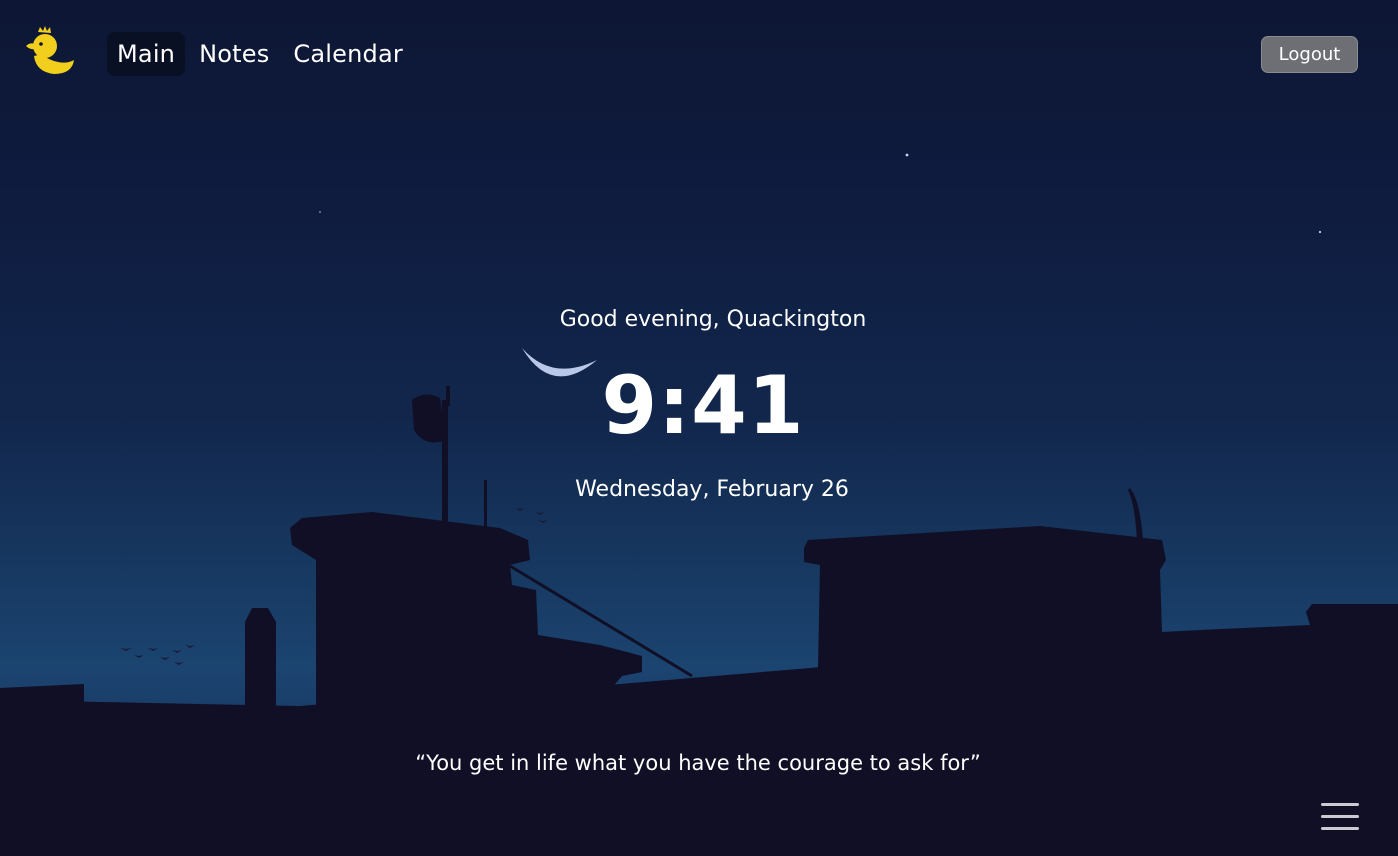  I want to click on nav-item-main: Main, so click(146, 54).